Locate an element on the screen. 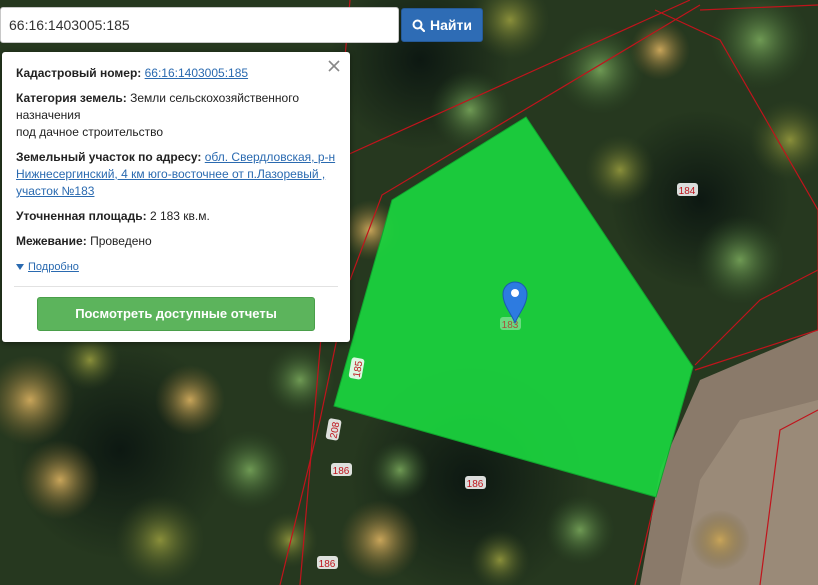 The width and height of the screenshot is (818, 585). search-button-label: Найти is located at coordinates (451, 25).